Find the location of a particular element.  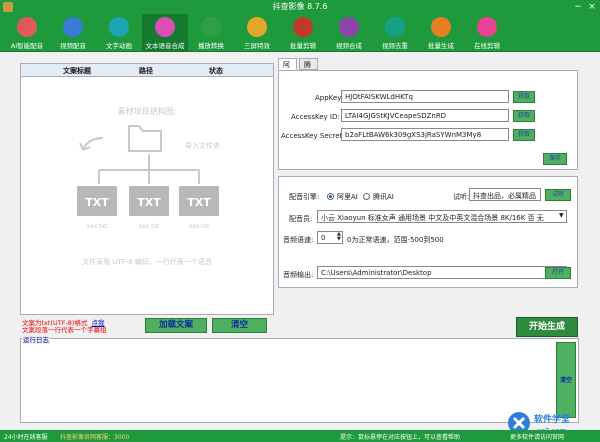

toolbar-button-video-merge: 视频合成 is located at coordinates (349, 33).